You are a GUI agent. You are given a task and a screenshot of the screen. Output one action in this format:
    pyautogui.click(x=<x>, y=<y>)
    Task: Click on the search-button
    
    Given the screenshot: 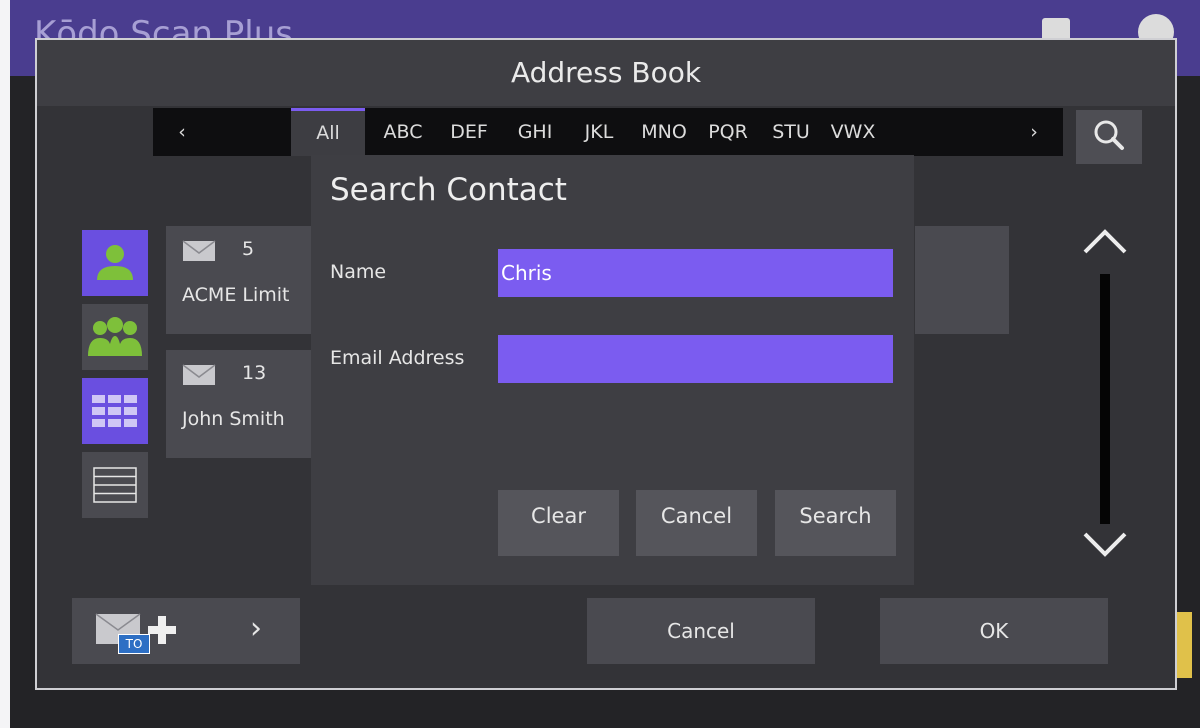 What is the action you would take?
    pyautogui.click(x=1109, y=137)
    